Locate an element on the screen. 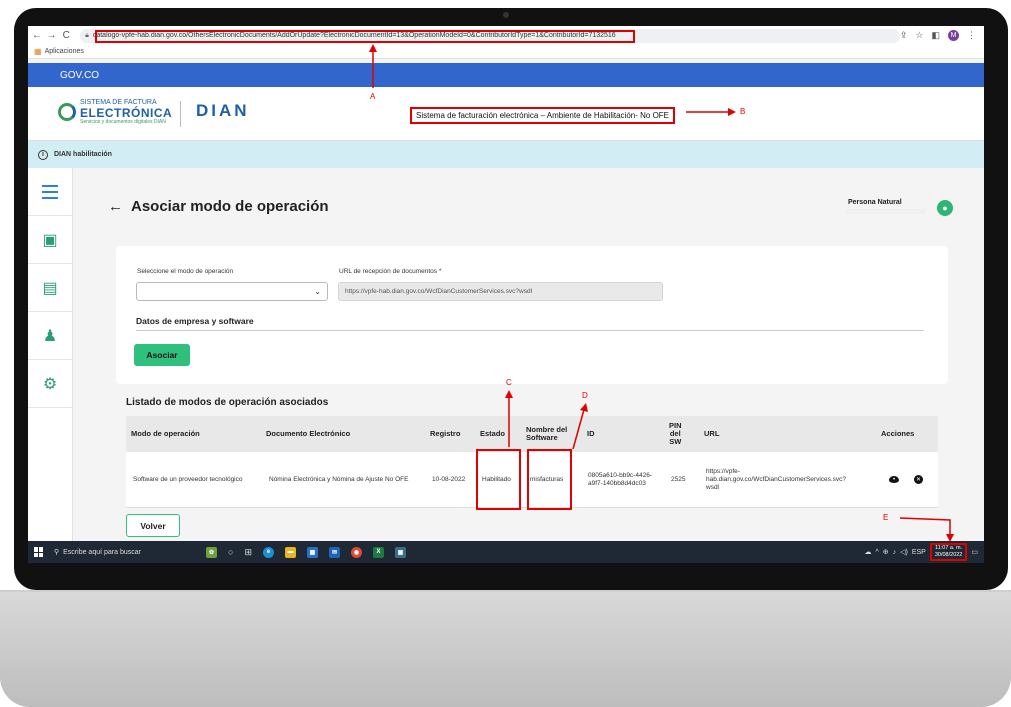 This screenshot has width=1011, height=707. annotation-e-label: E is located at coordinates (886, 517).